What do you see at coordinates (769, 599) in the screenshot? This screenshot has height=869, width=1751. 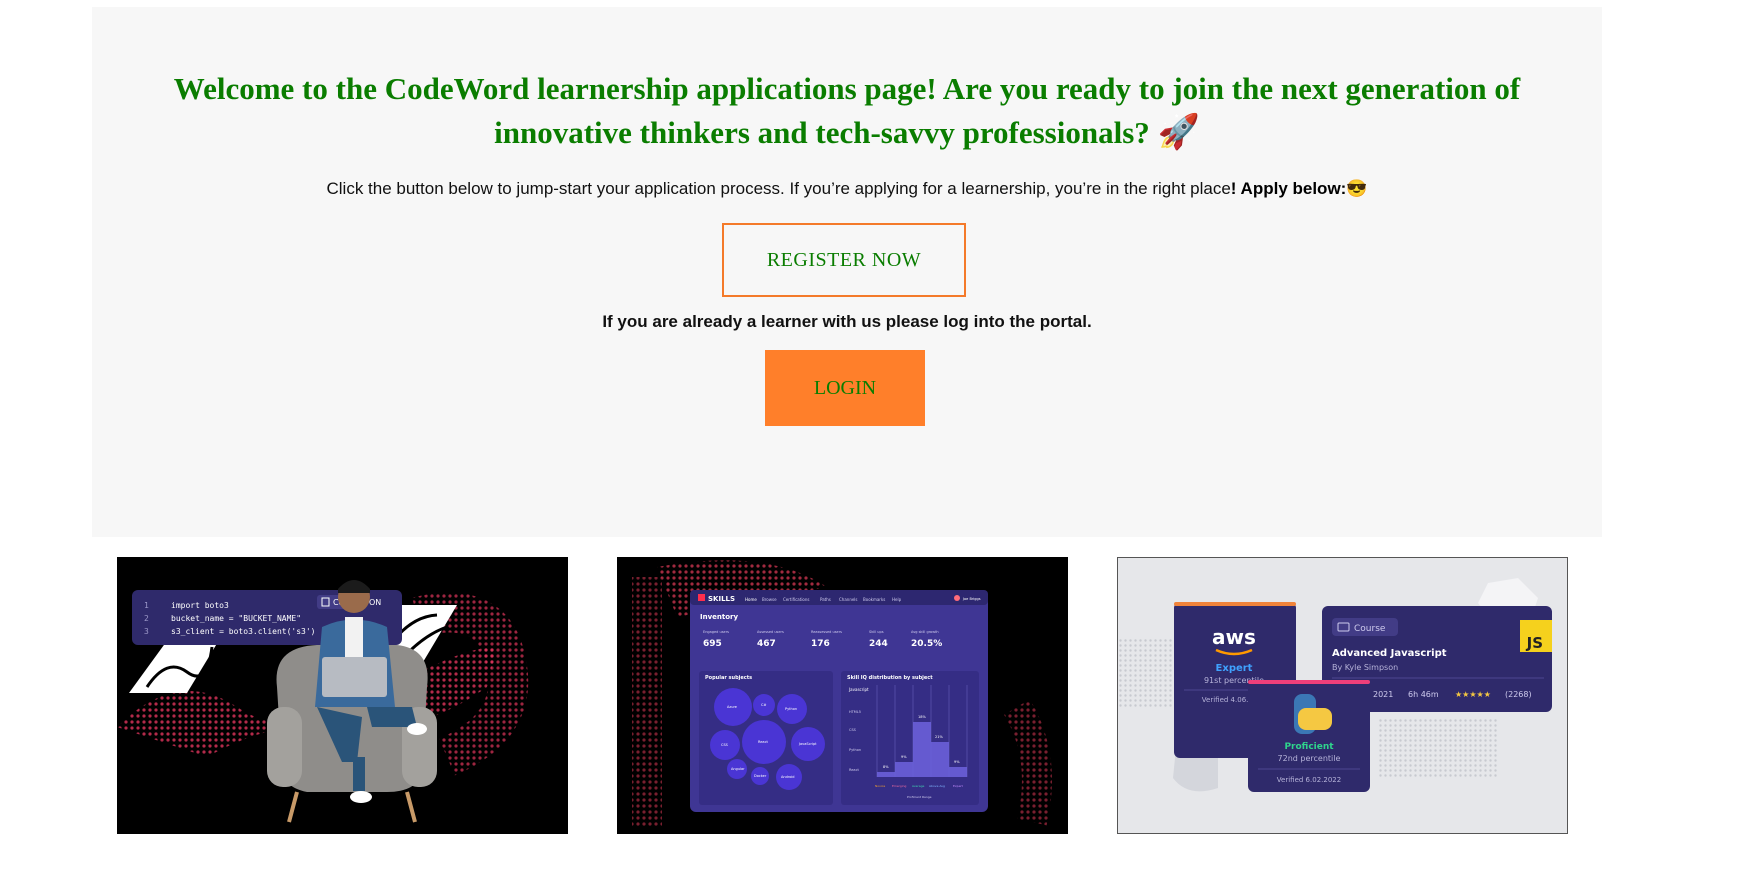 I see `nav-item: Browse` at bounding box center [769, 599].